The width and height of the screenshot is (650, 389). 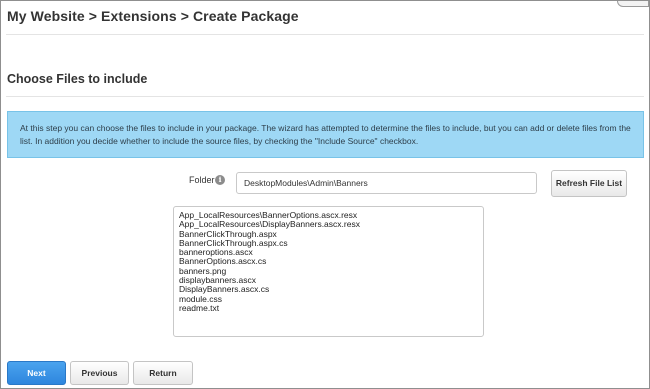 What do you see at coordinates (163, 373) in the screenshot?
I see `return-button: Return` at bounding box center [163, 373].